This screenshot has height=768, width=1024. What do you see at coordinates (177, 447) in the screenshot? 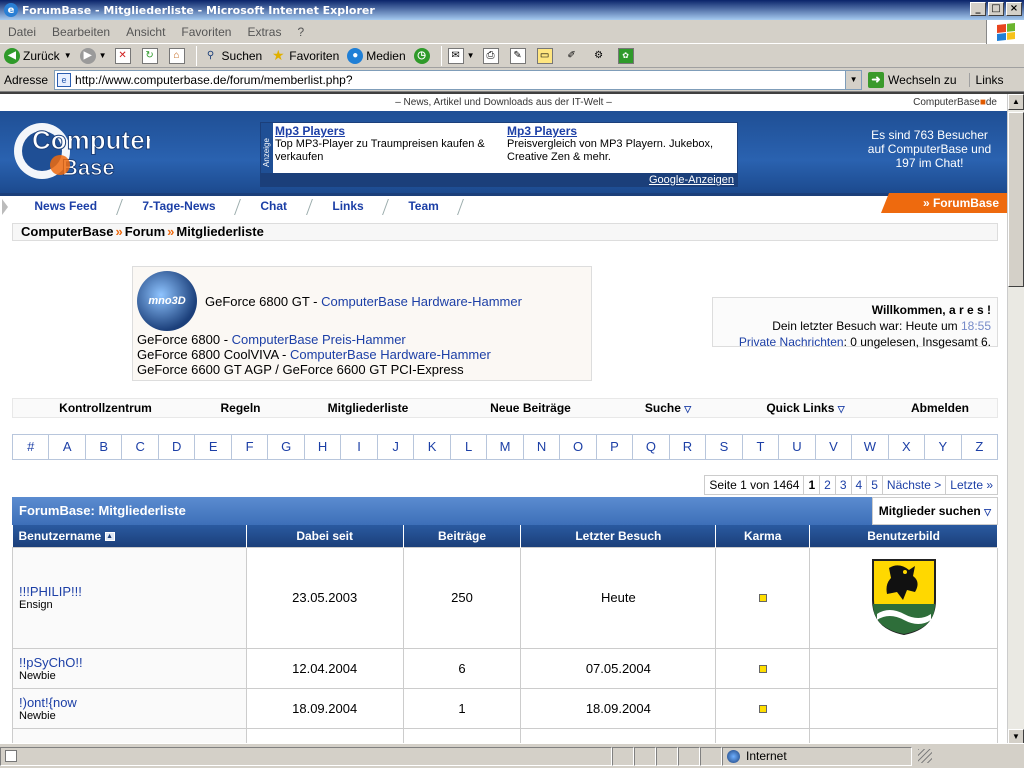
I see `letter-filter-d: D` at bounding box center [177, 447].